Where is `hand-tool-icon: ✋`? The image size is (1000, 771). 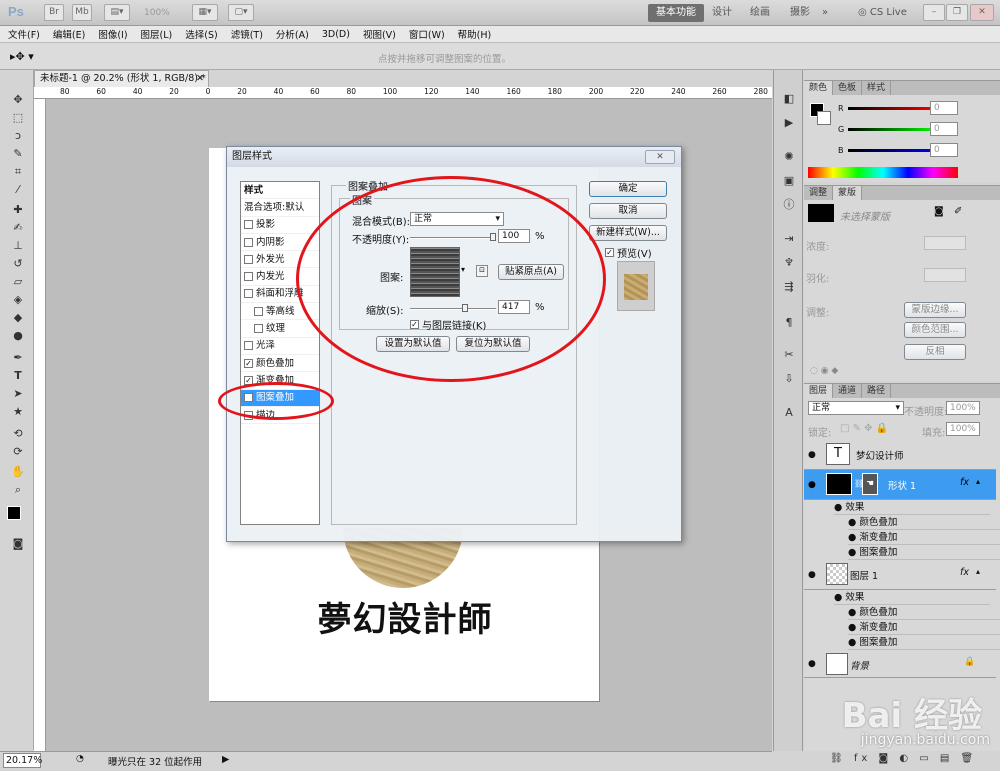
hand-tool-icon: ✋ is located at coordinates (18, 472).